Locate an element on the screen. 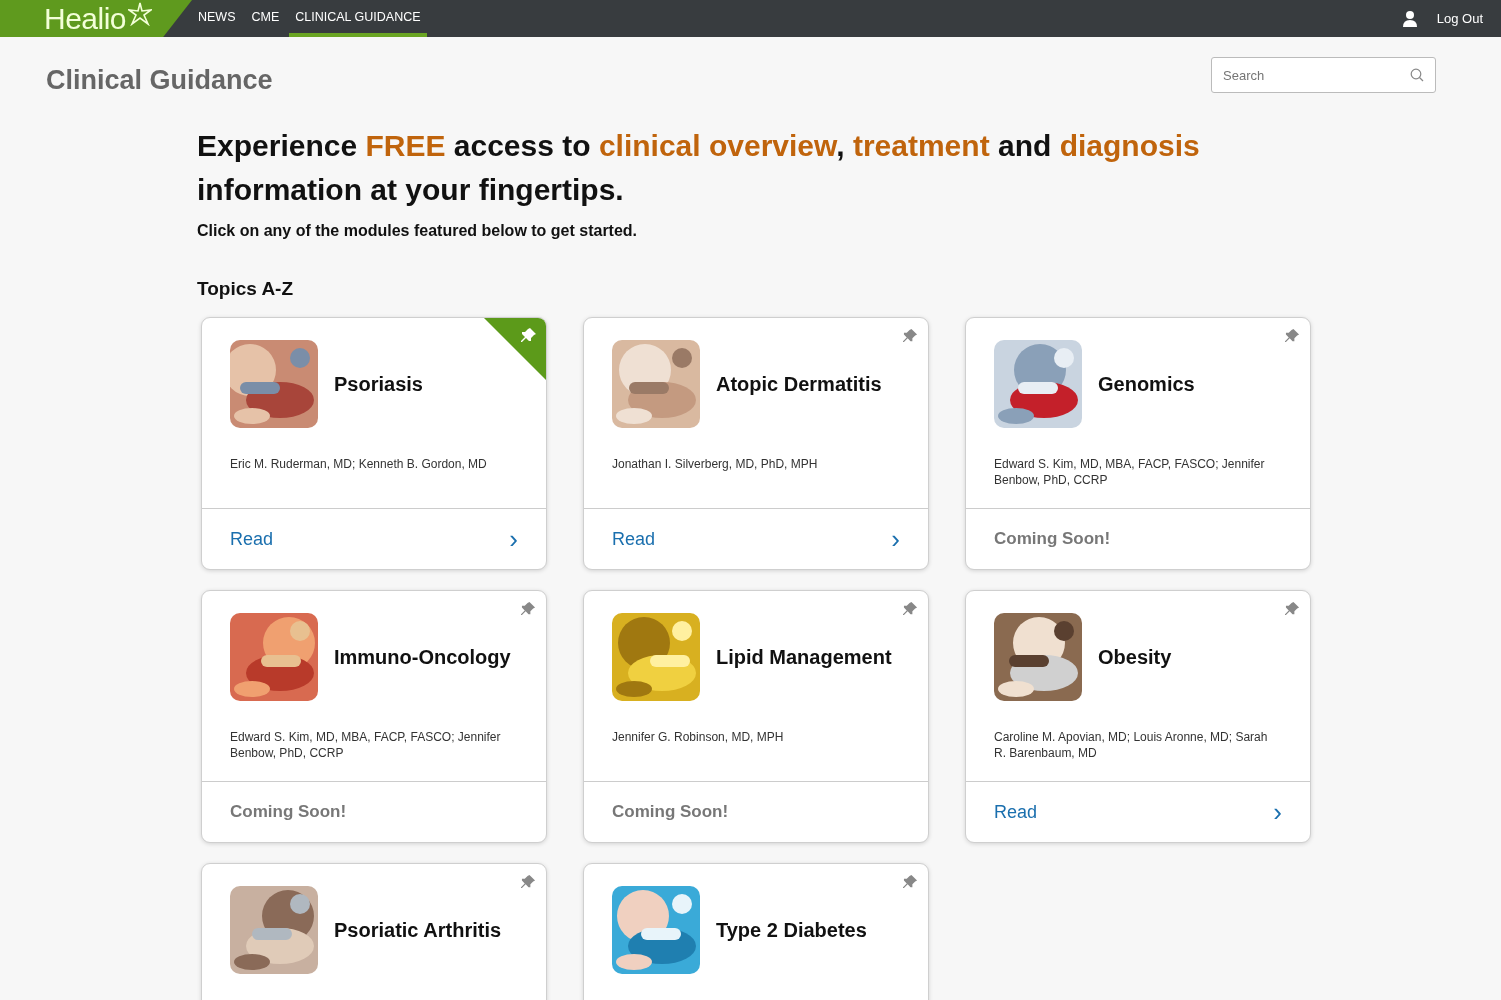  topic-title: Atopic Dermatitis is located at coordinates (799, 384).